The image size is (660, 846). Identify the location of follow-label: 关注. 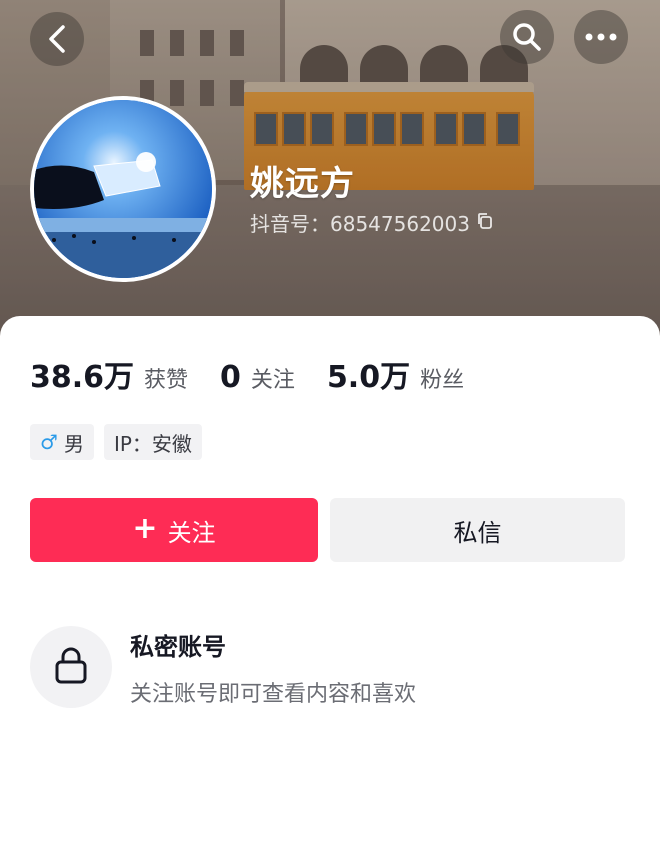
(191, 532).